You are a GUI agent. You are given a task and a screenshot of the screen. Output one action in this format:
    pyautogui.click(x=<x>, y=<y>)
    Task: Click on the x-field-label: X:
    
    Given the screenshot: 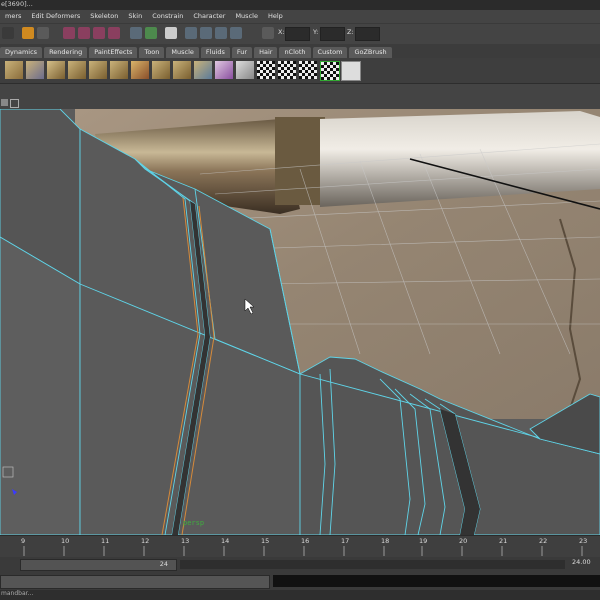 What is the action you would take?
    pyautogui.click(x=281, y=32)
    